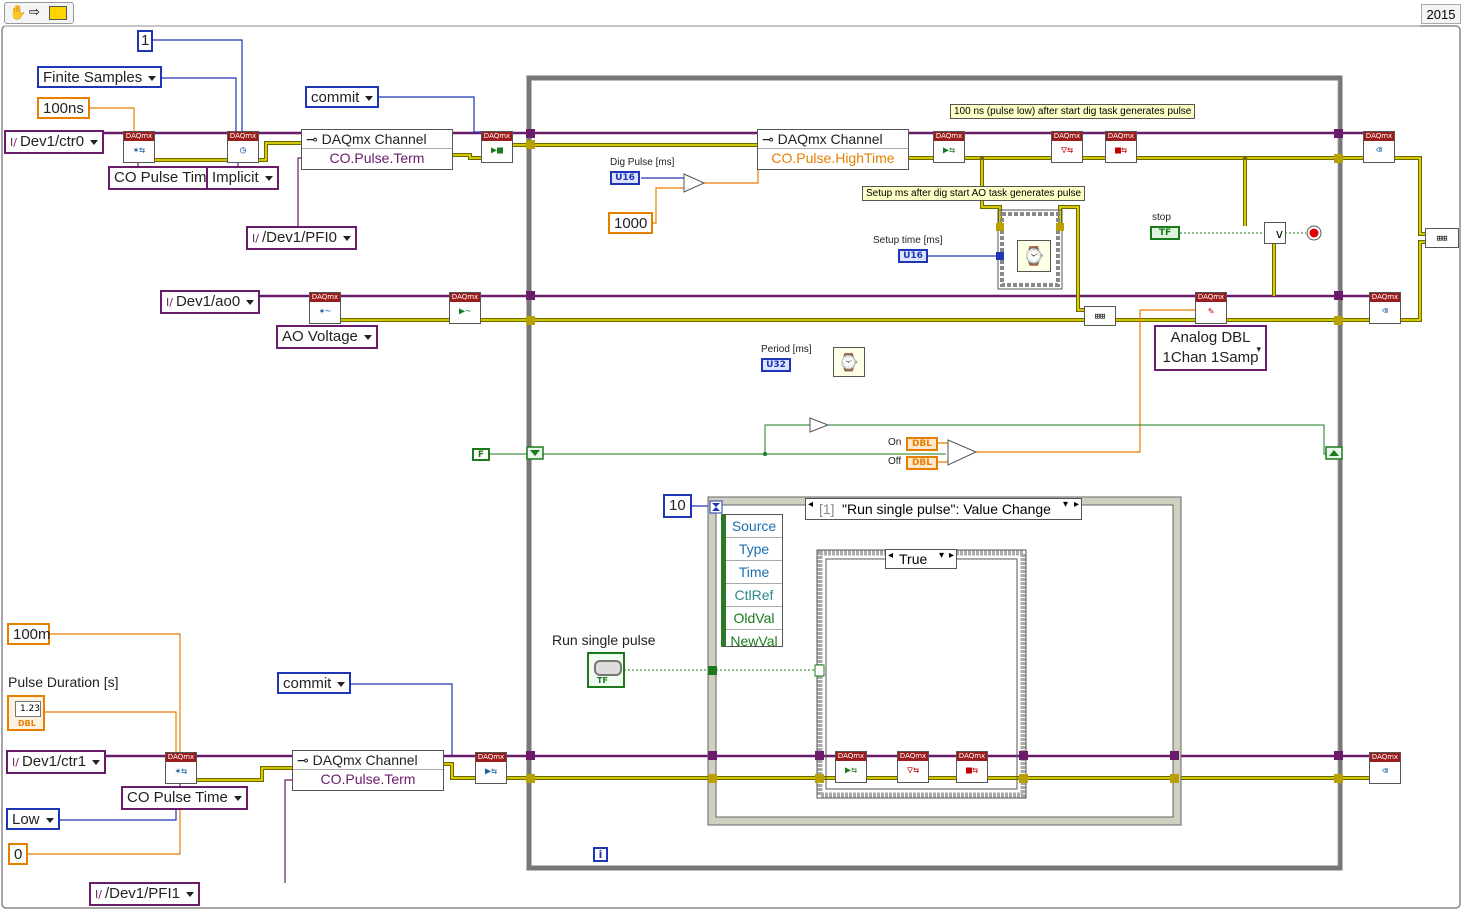 The width and height of the screenshot is (1463, 910). Describe the element at coordinates (27, 723) in the screenshot. I see `numeric-control-type: DBL` at that location.